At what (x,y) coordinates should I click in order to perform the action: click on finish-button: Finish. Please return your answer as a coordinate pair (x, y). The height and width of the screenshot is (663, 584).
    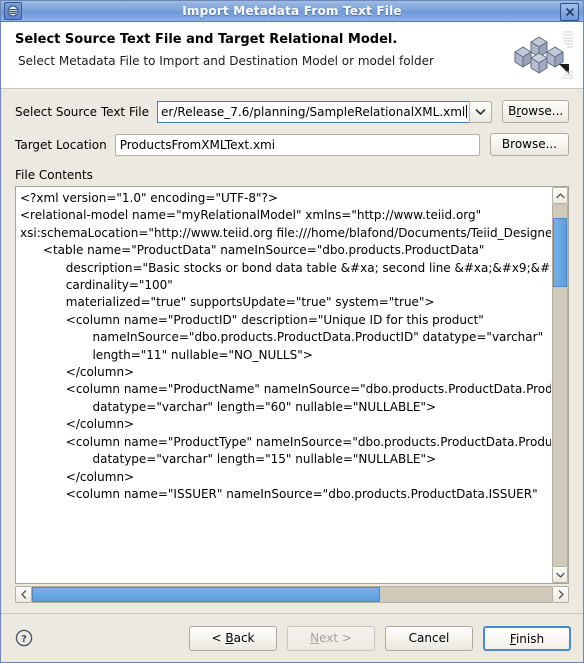
    Looking at the image, I should click on (527, 638).